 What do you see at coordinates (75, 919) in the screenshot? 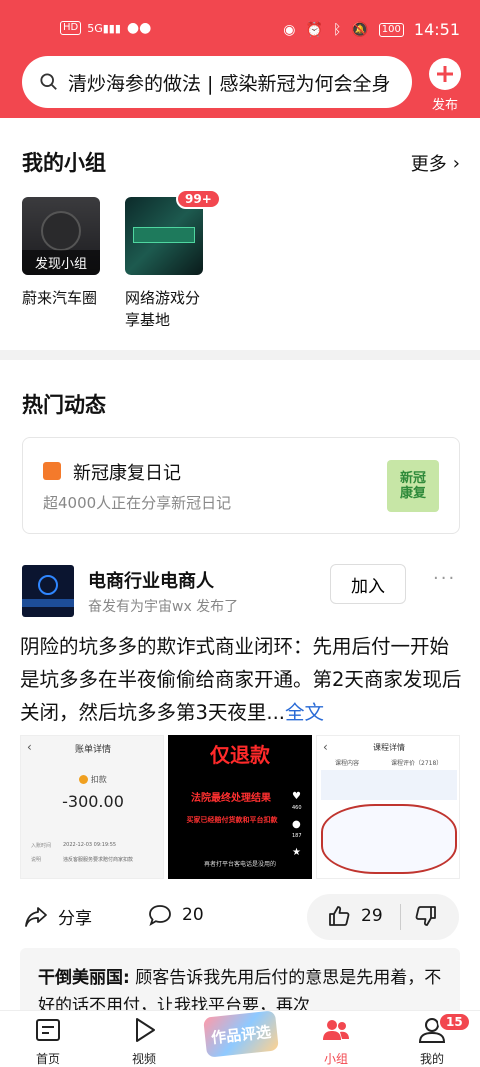
I see `share-label: 分享` at bounding box center [75, 919].